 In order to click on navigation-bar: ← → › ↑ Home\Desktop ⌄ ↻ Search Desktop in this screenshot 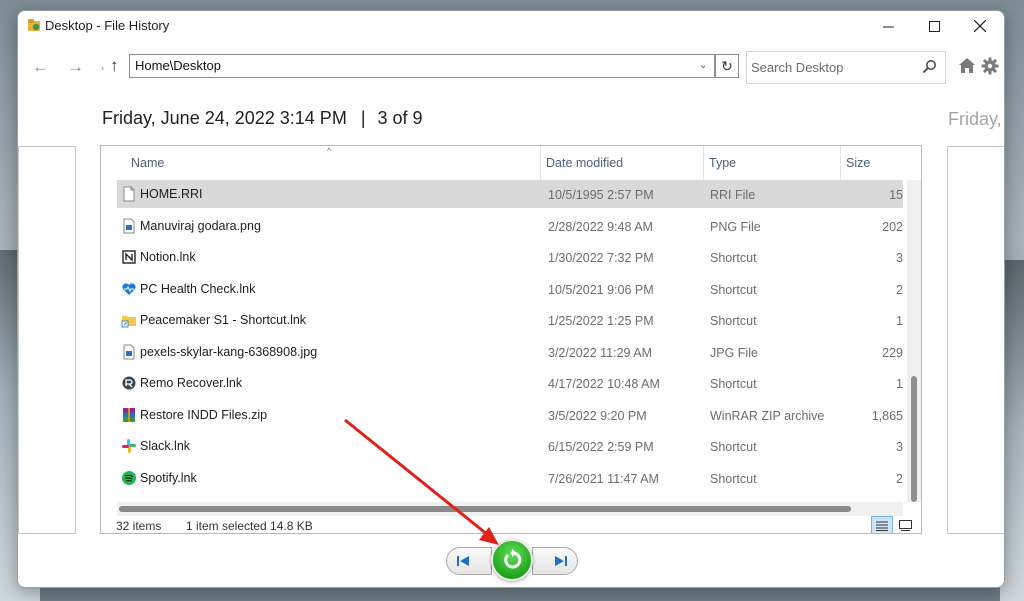, I will do `click(511, 68)`.